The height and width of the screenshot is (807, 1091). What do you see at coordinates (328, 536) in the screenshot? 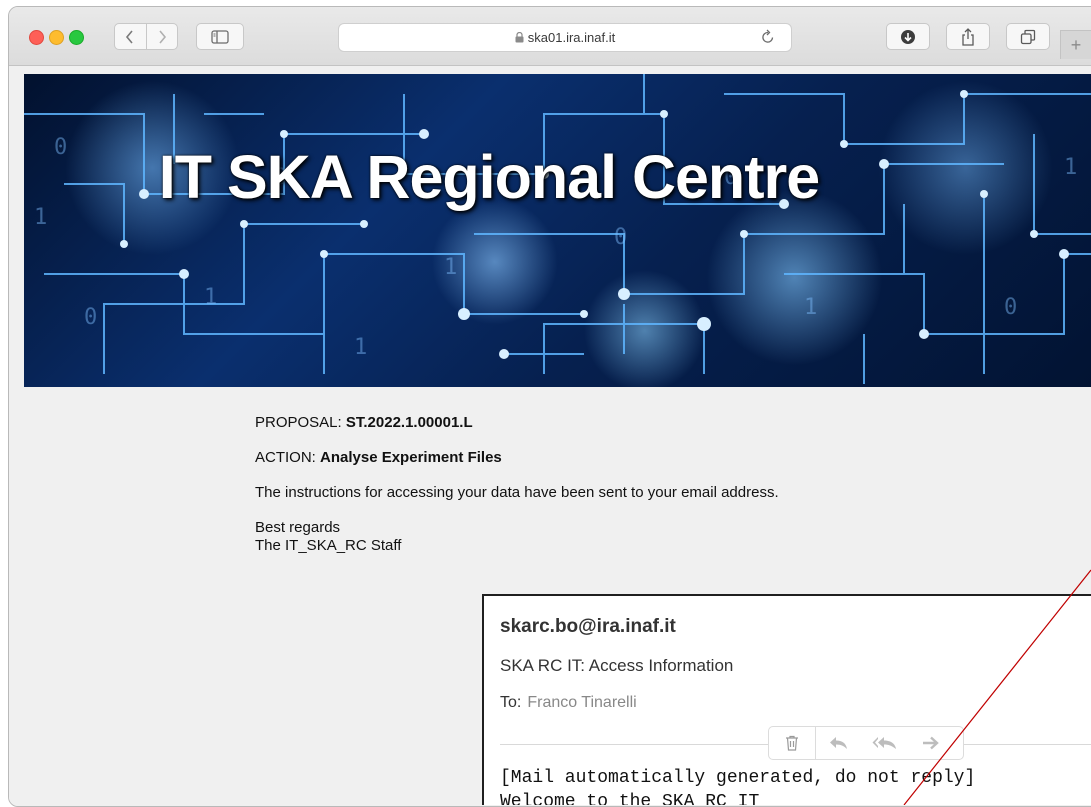
I see `signature: Best regards The IT_SKA_RC Staff` at bounding box center [328, 536].